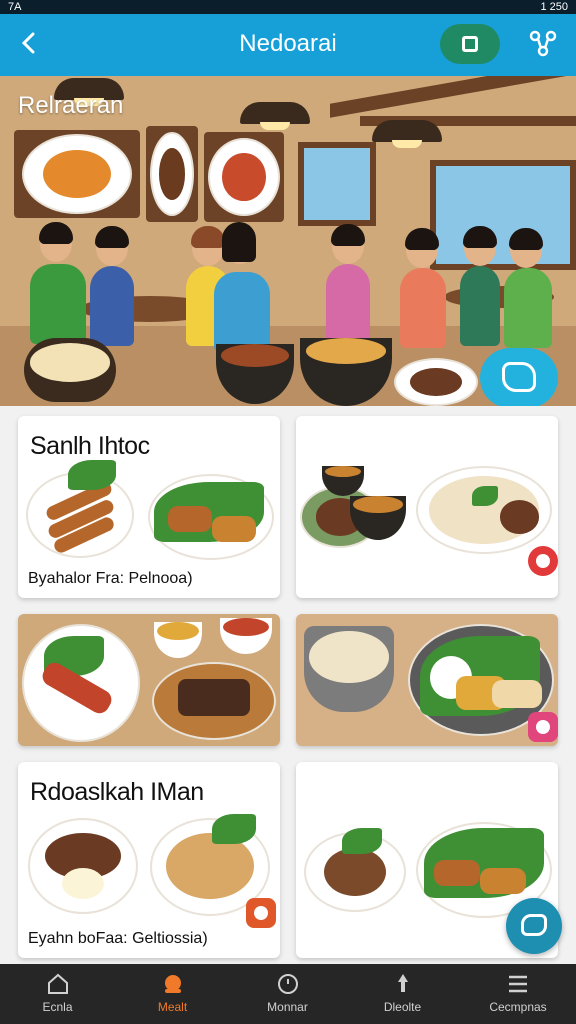  I want to click on status-right: 1 250, so click(554, 7).